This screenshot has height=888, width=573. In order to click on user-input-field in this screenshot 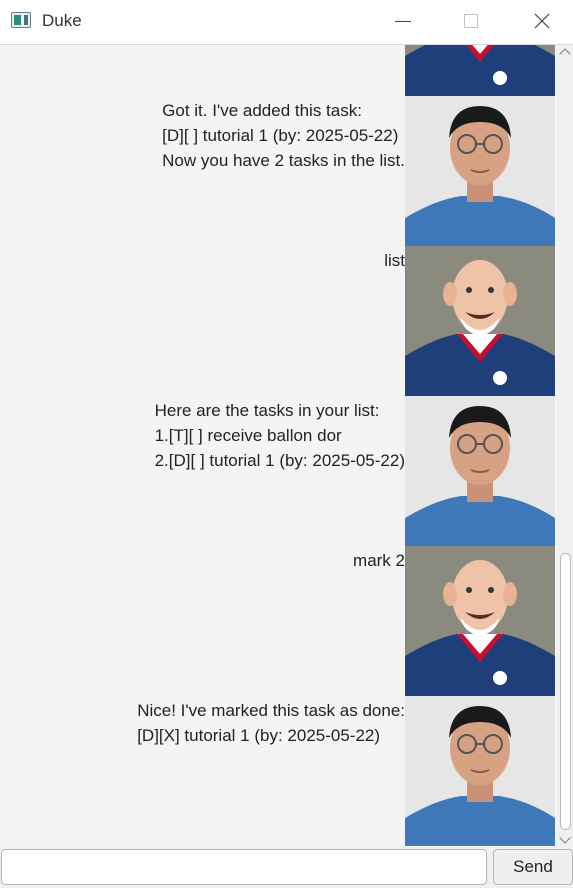, I will do `click(244, 867)`.